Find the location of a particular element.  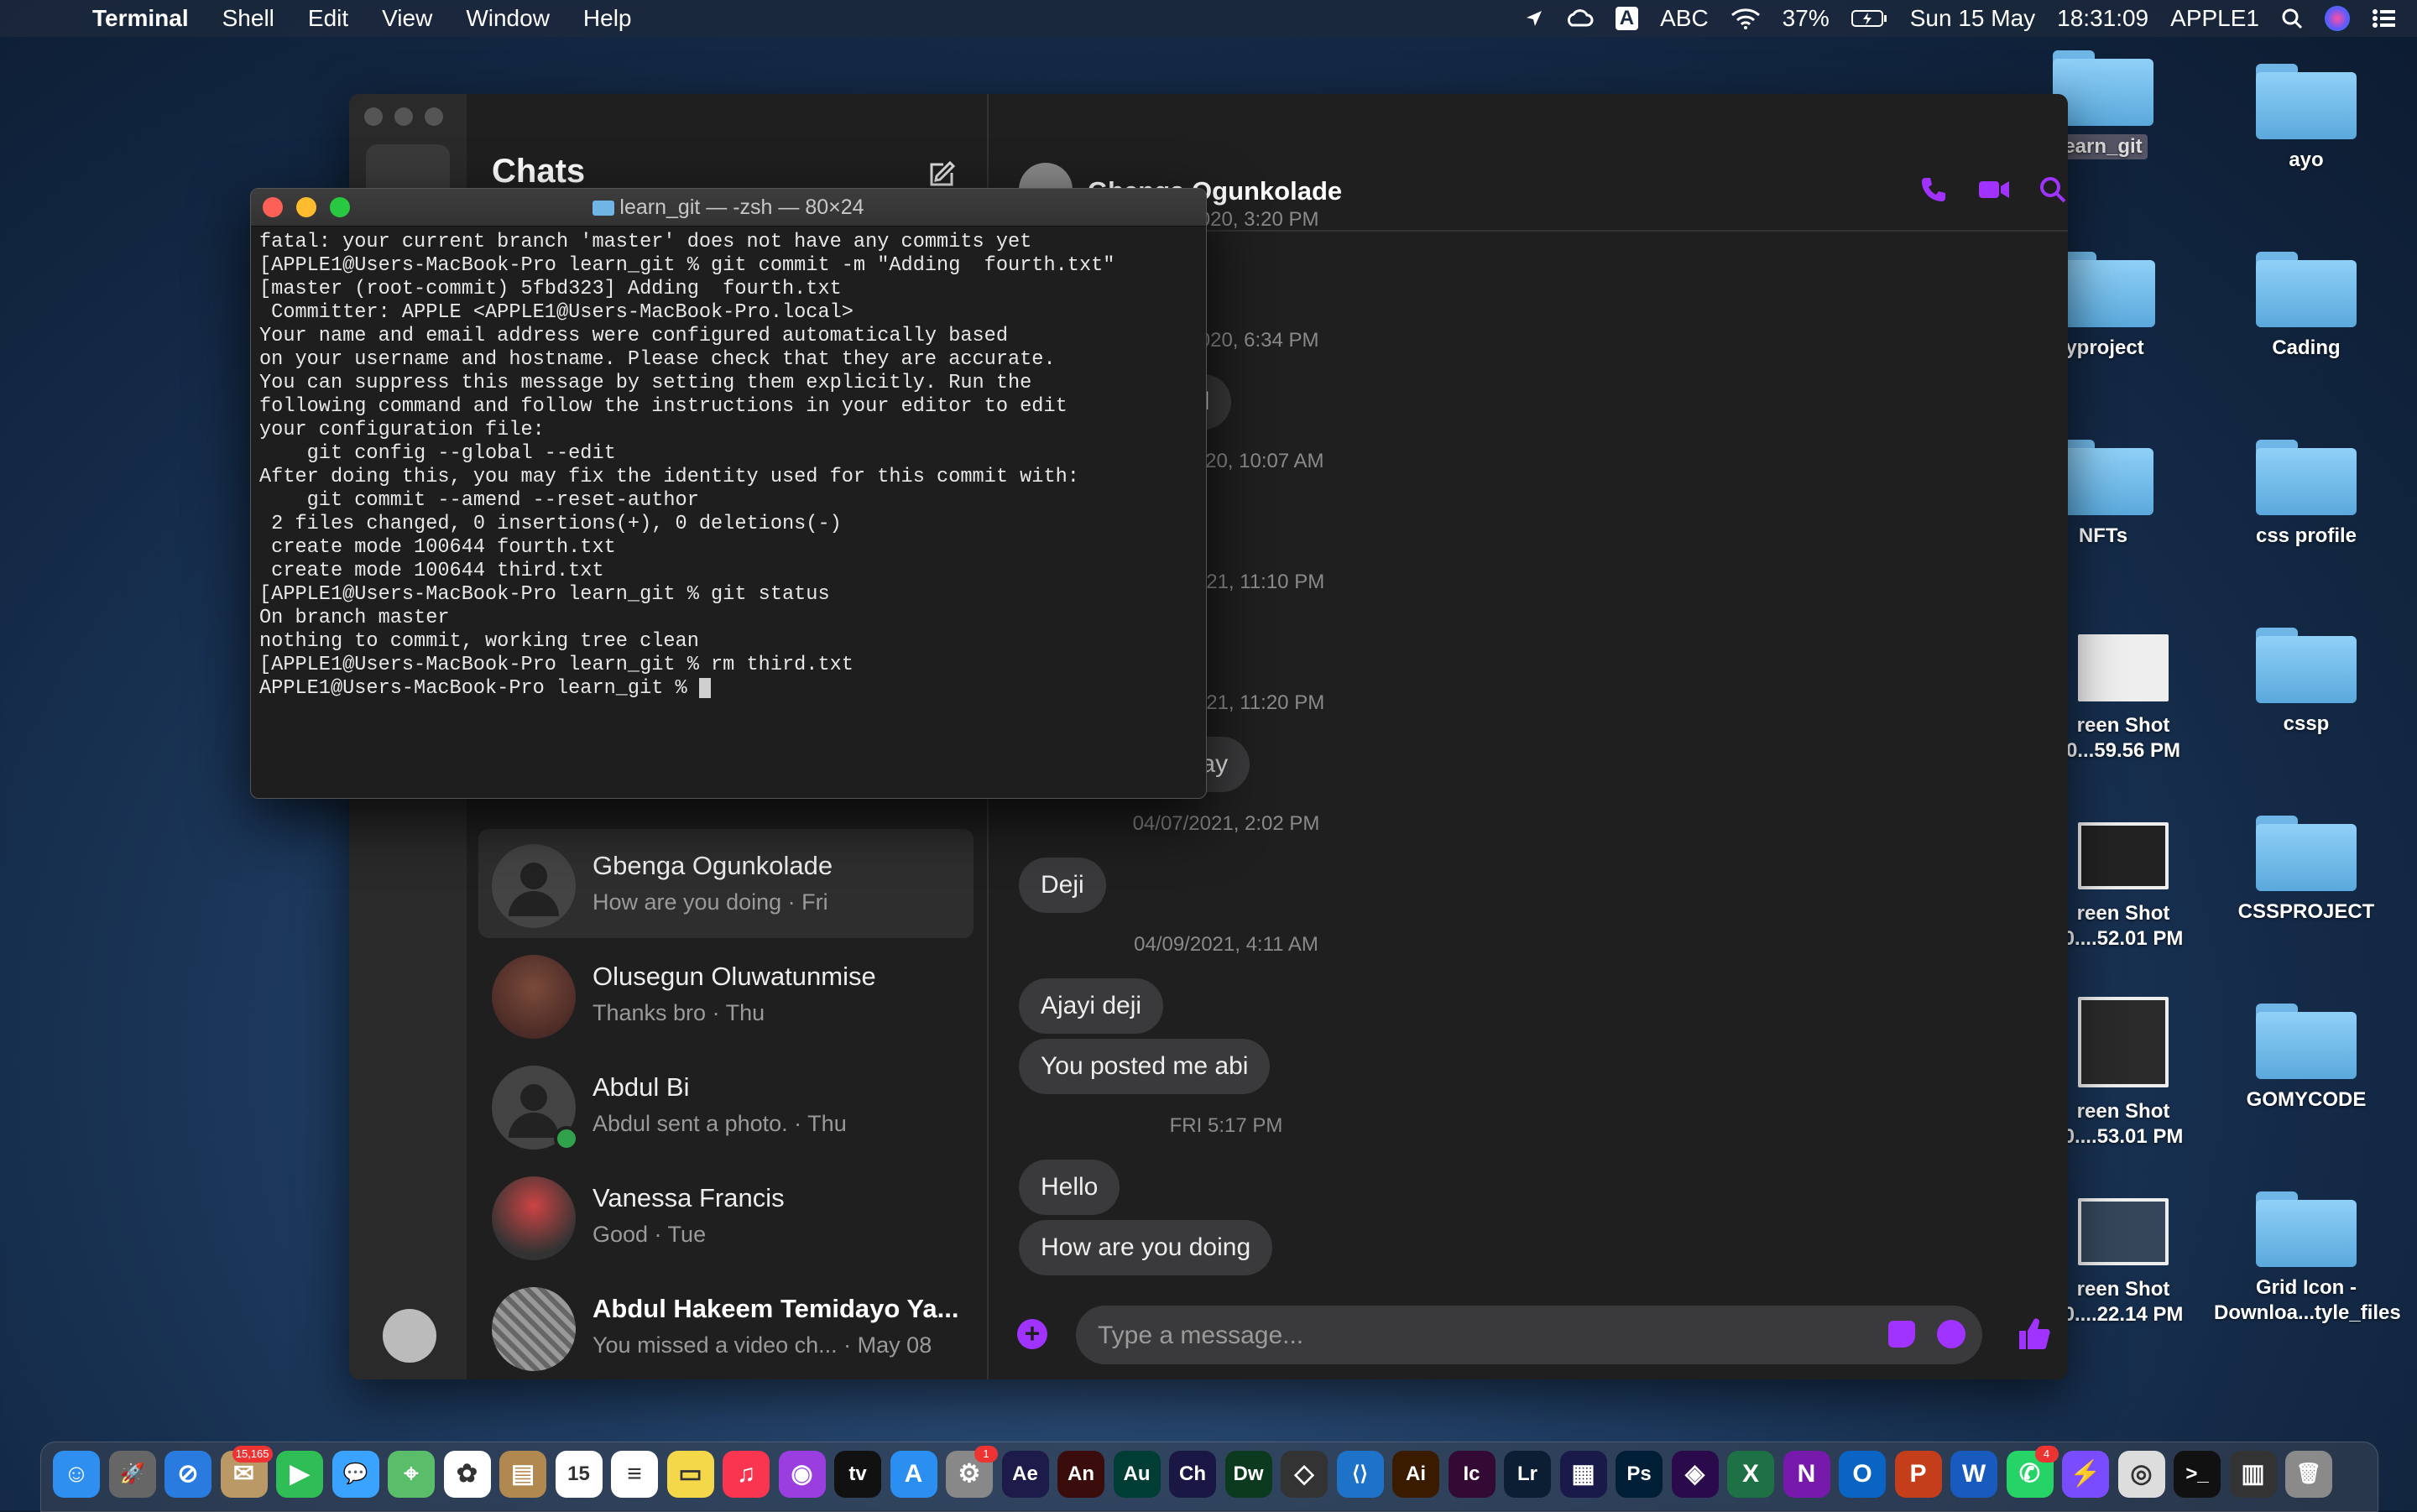

dock-glyph: ⊘ is located at coordinates (188, 1474).